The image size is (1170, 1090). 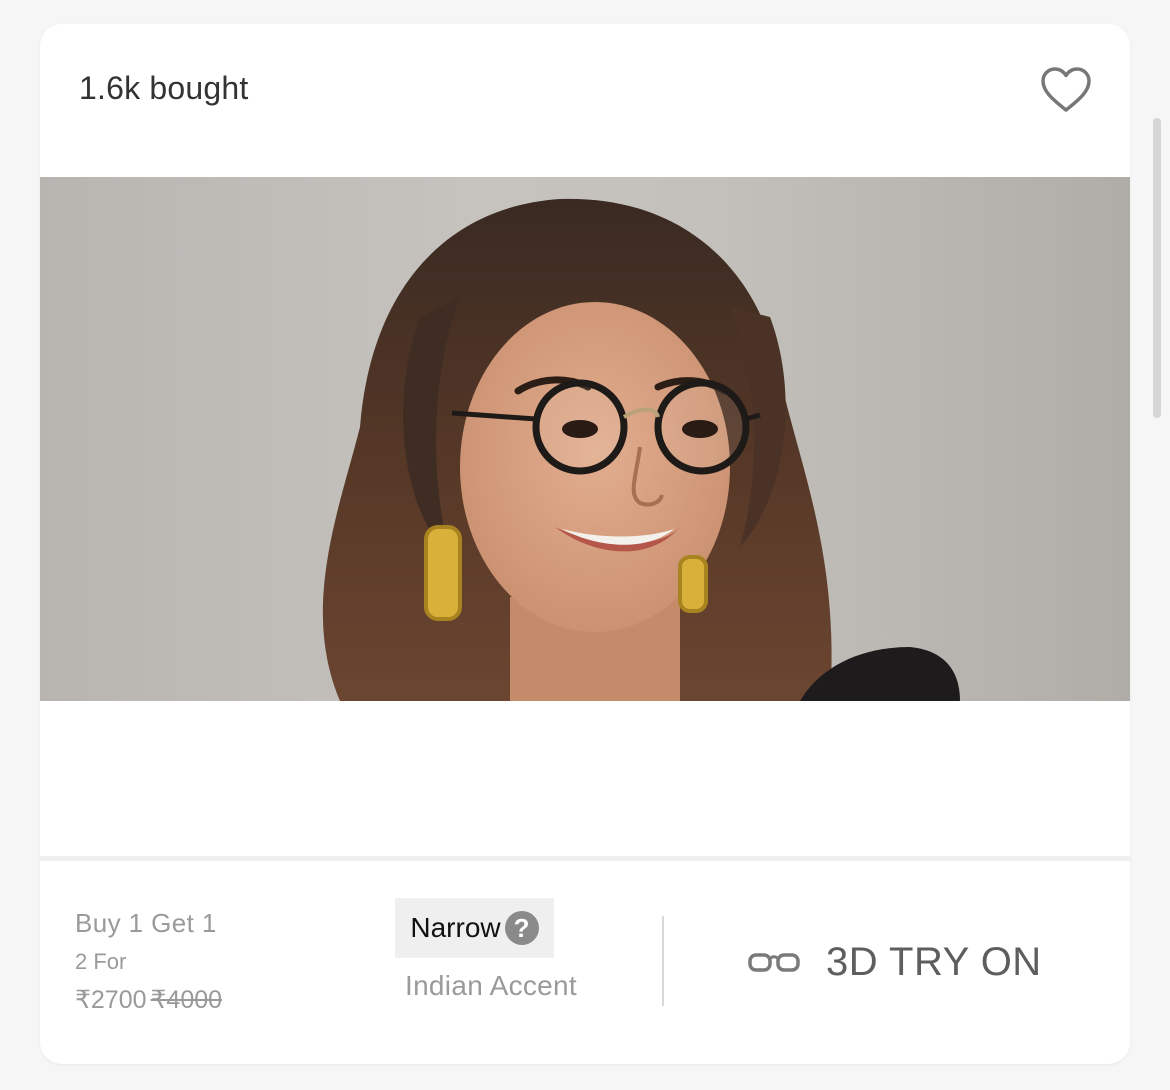 What do you see at coordinates (455, 927) in the screenshot?
I see `frame-width-label: Narrow` at bounding box center [455, 927].